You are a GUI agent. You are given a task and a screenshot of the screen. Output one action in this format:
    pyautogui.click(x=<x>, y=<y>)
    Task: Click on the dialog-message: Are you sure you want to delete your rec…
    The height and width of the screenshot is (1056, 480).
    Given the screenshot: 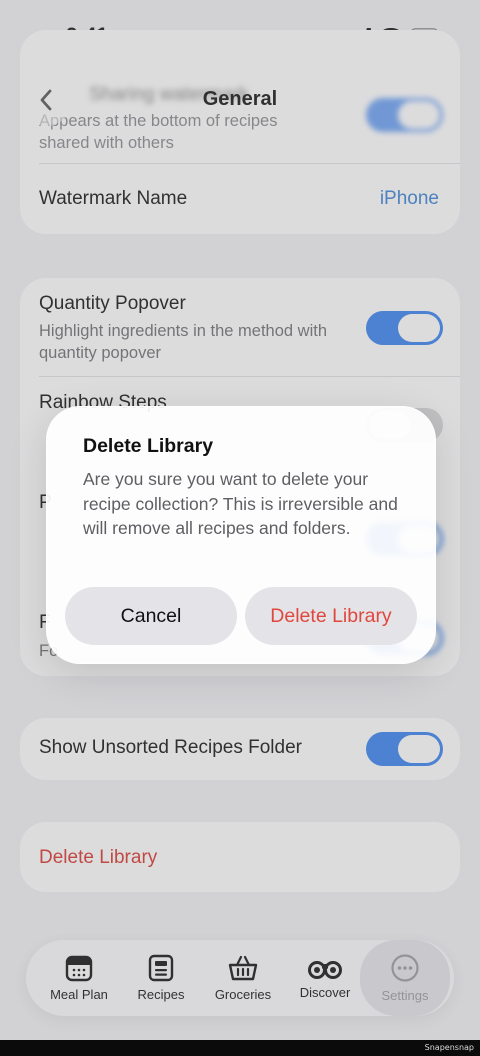 What is the action you would take?
    pyautogui.click(x=240, y=503)
    